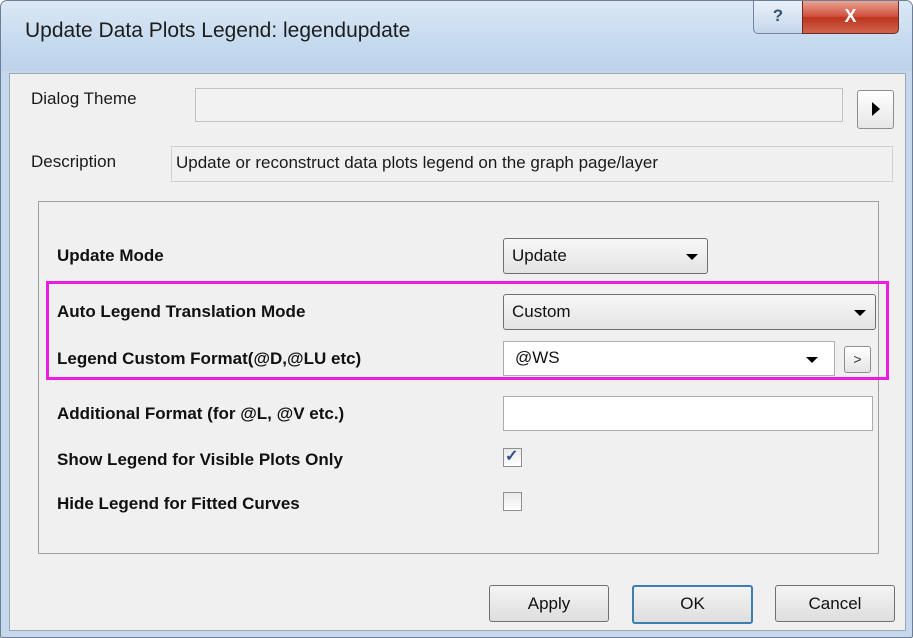  Describe the element at coordinates (519, 105) in the screenshot. I see `dialog-theme-field` at that location.